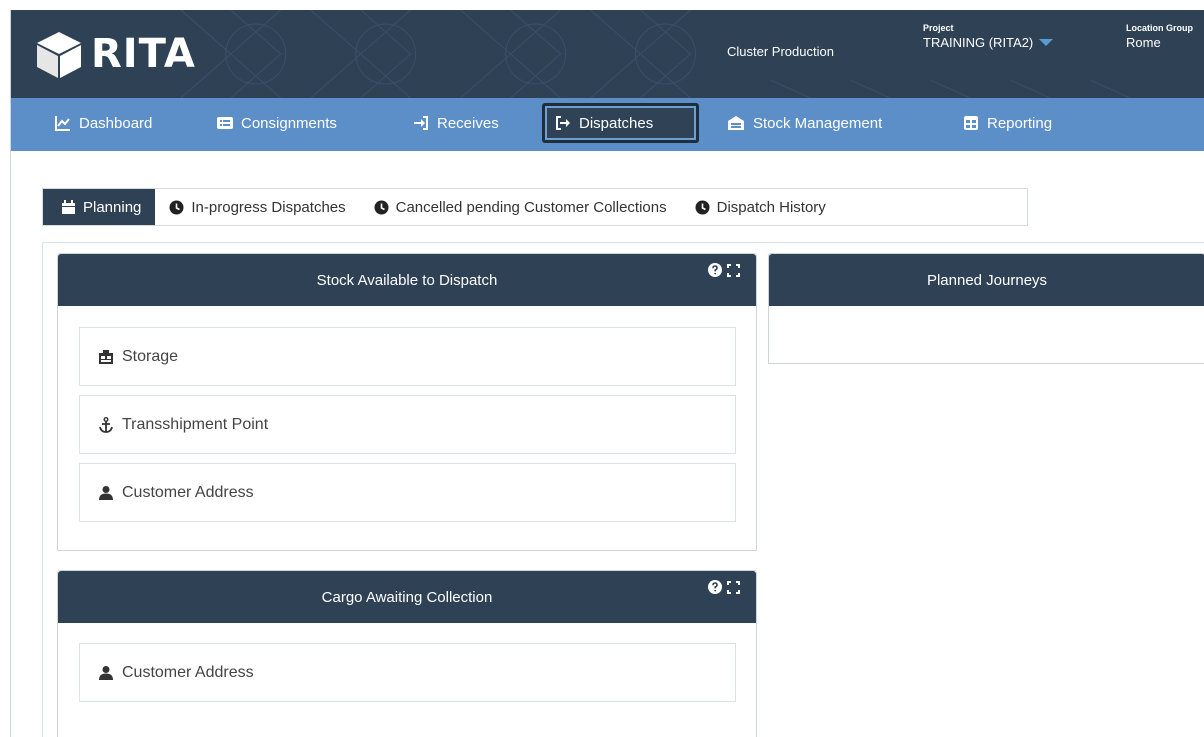 This screenshot has width=1204, height=737. Describe the element at coordinates (468, 123) in the screenshot. I see `nav-label: Receives` at that location.